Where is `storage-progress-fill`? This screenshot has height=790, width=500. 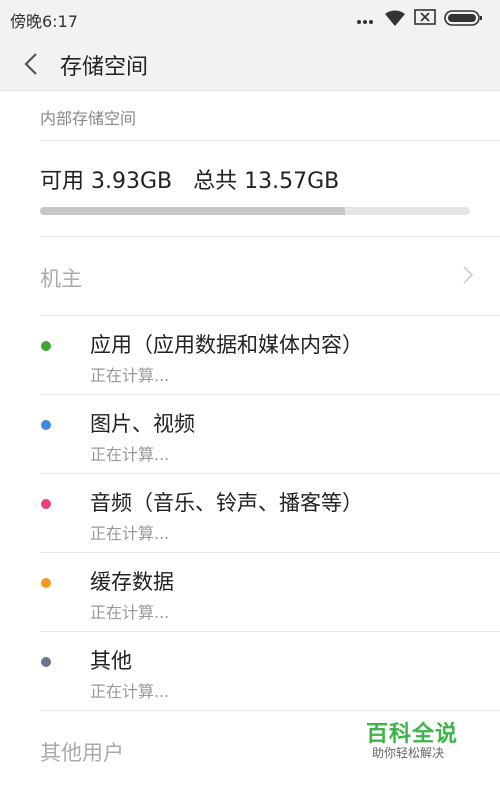 storage-progress-fill is located at coordinates (193, 211).